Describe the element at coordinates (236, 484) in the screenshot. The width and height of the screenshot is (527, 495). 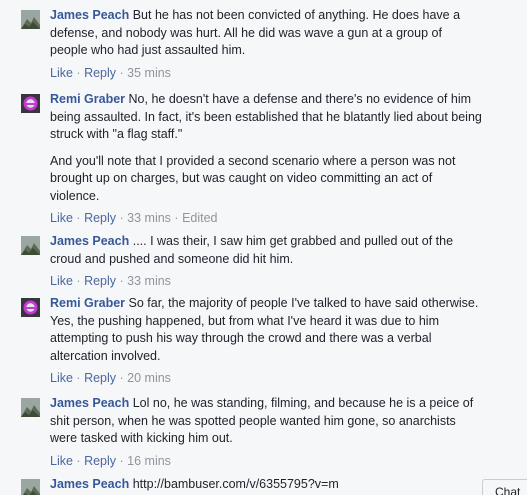
I see `comment-link-text: http://bambuser.com/v/6355795?v=m` at that location.